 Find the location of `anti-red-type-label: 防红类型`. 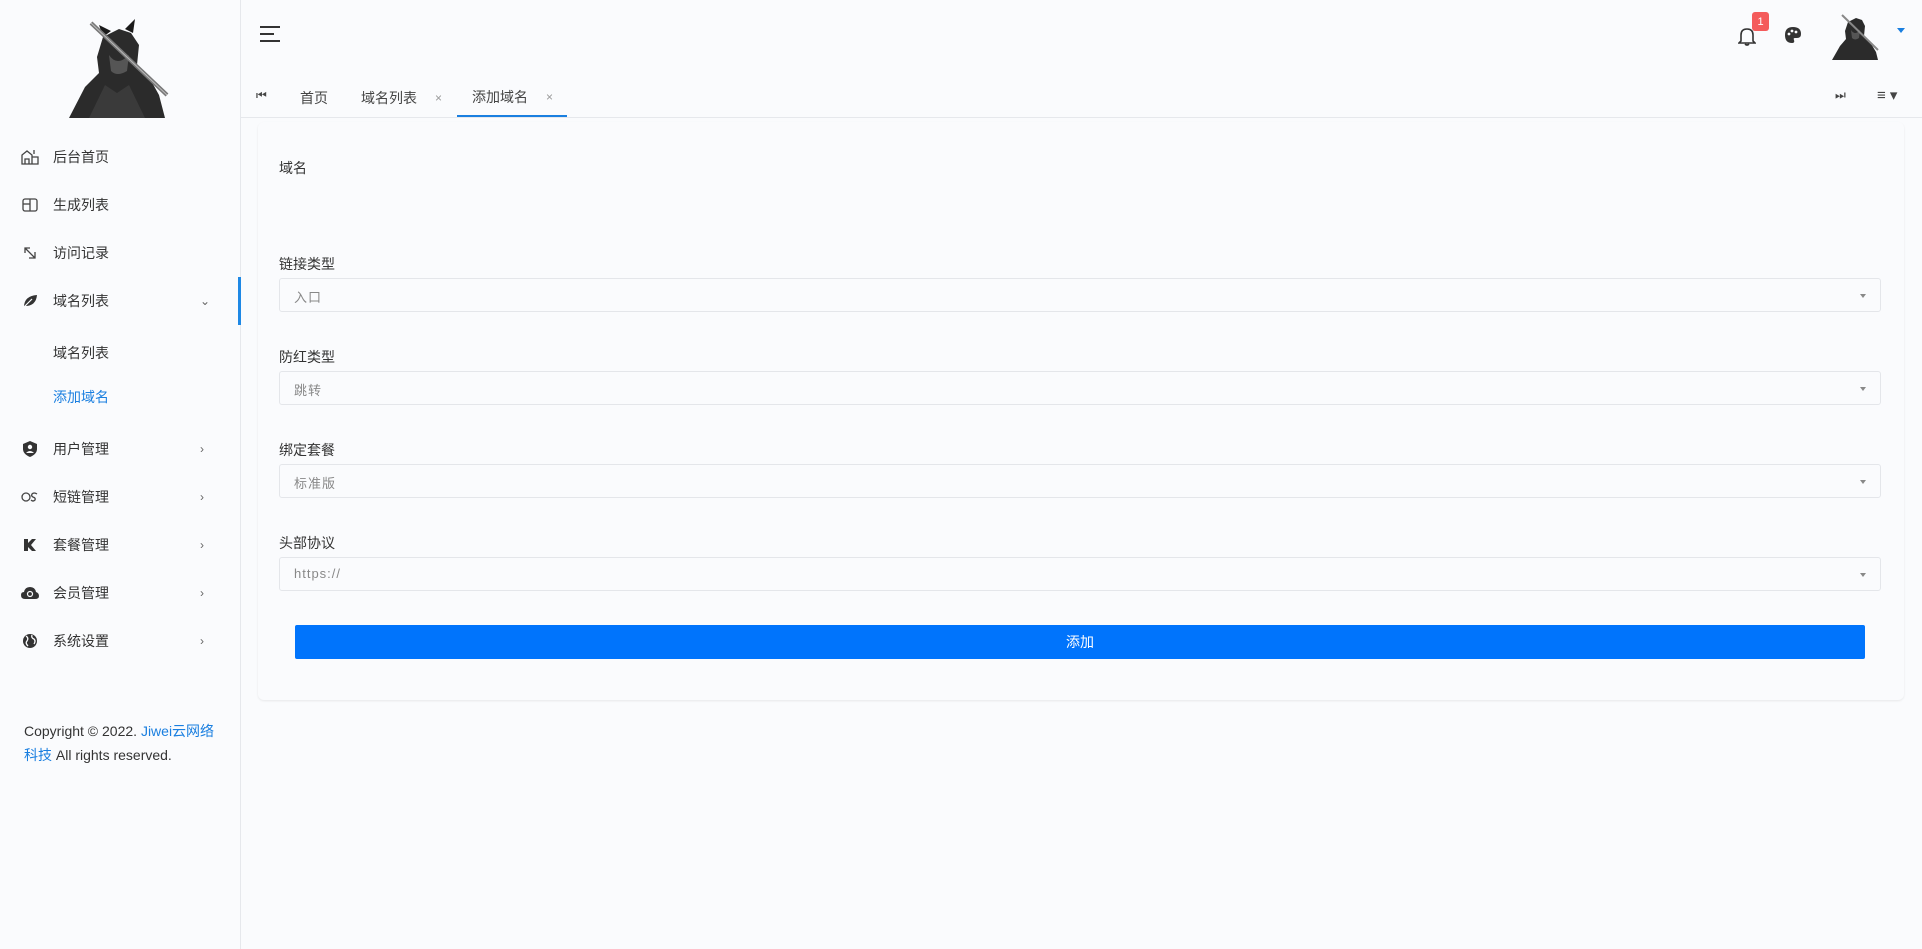

anti-red-type-label: 防红类型 is located at coordinates (307, 357).